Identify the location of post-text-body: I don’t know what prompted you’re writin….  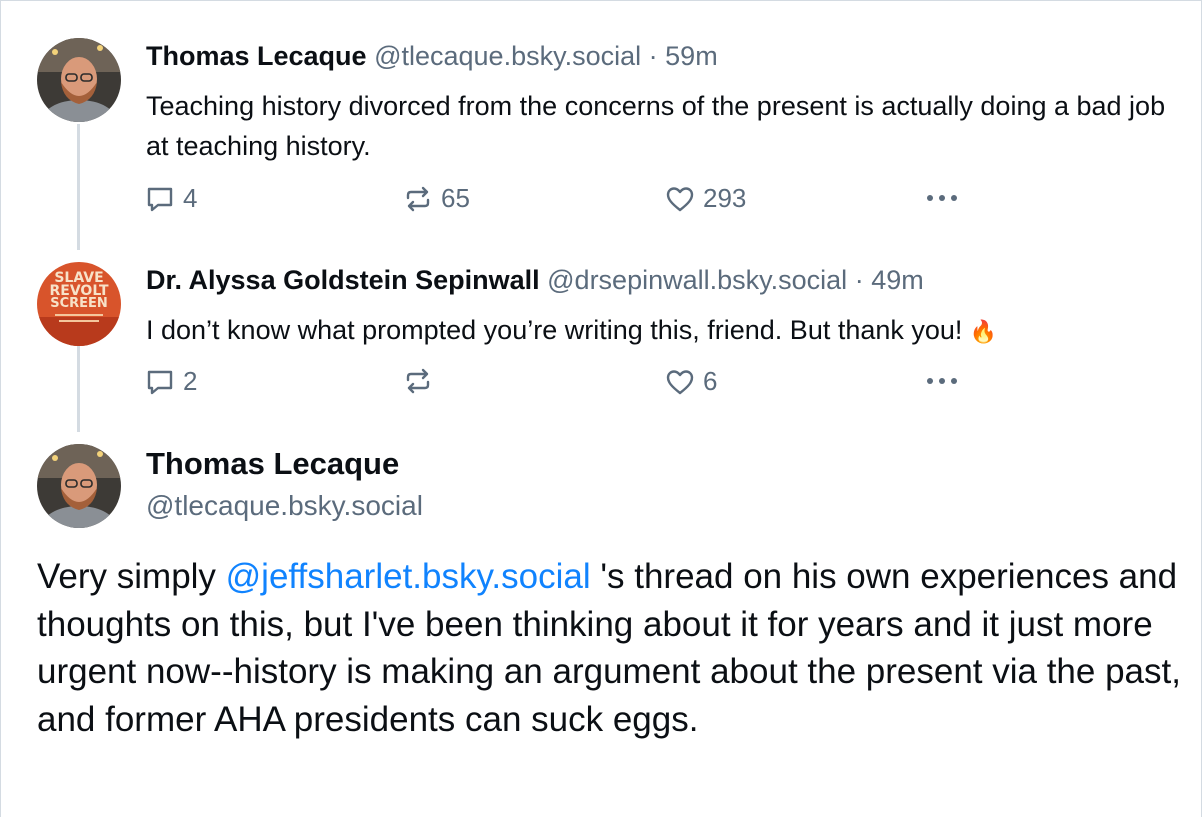
(558, 330).